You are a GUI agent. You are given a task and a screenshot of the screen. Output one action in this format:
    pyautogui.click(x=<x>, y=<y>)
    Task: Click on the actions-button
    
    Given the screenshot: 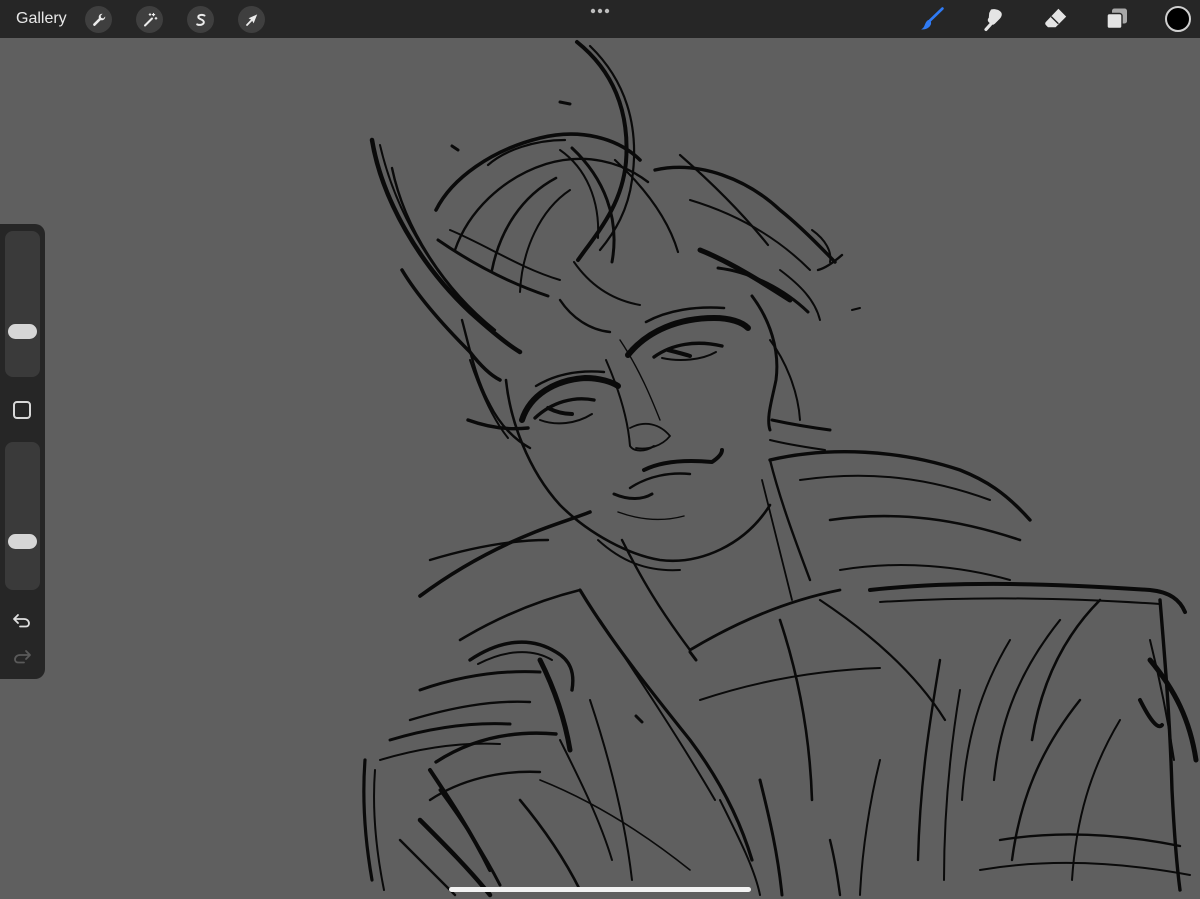 What is the action you would take?
    pyautogui.click(x=98, y=19)
    